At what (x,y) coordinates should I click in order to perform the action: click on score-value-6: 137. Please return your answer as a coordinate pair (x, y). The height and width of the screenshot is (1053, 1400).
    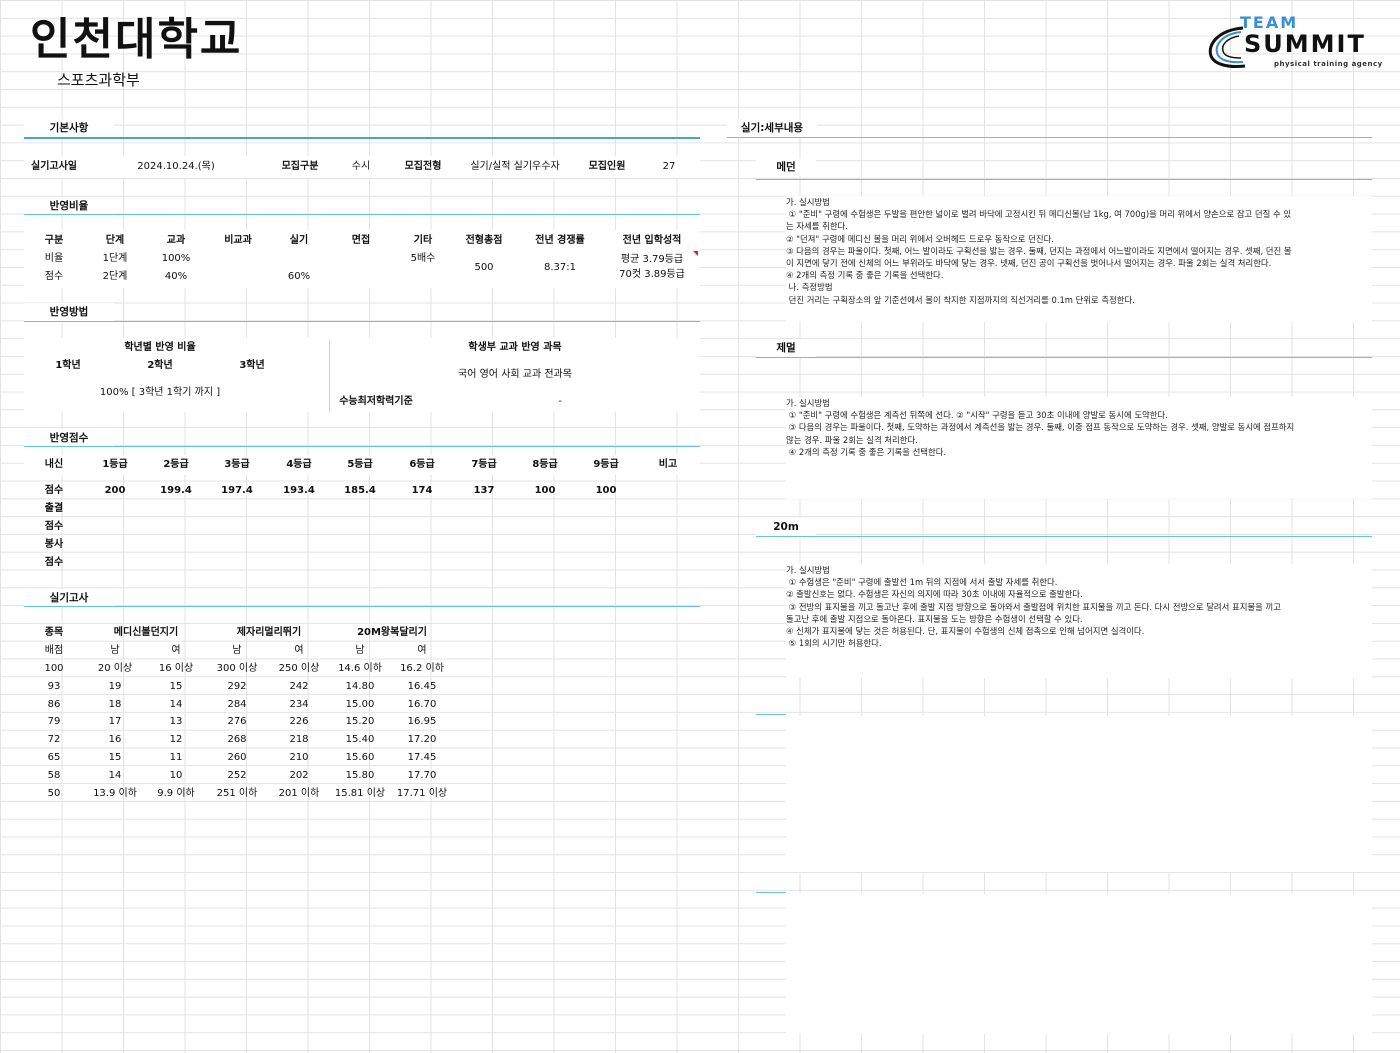
    Looking at the image, I should click on (484, 490).